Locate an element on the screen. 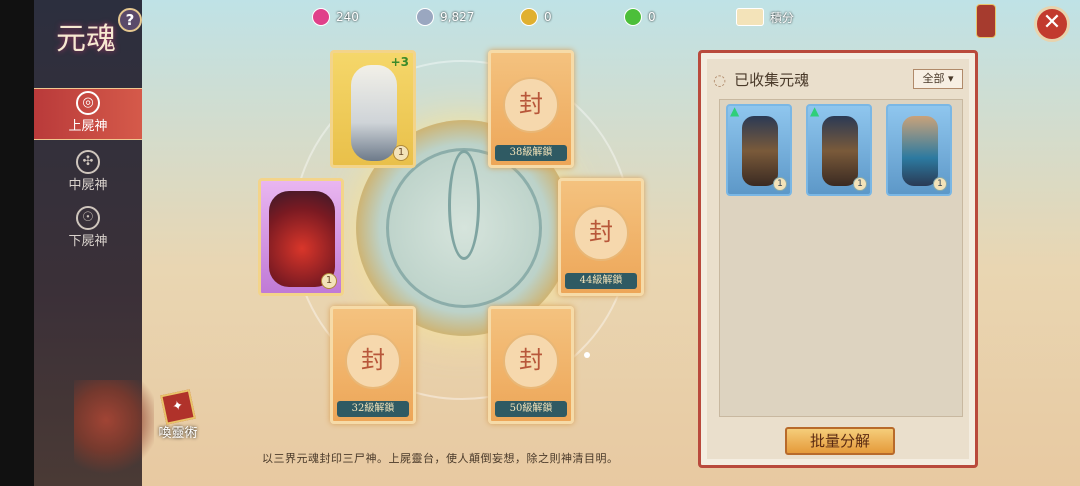 The height and width of the screenshot is (486, 1080). soul-grid: ▲ 1 ▲ 1 1 is located at coordinates (841, 258).